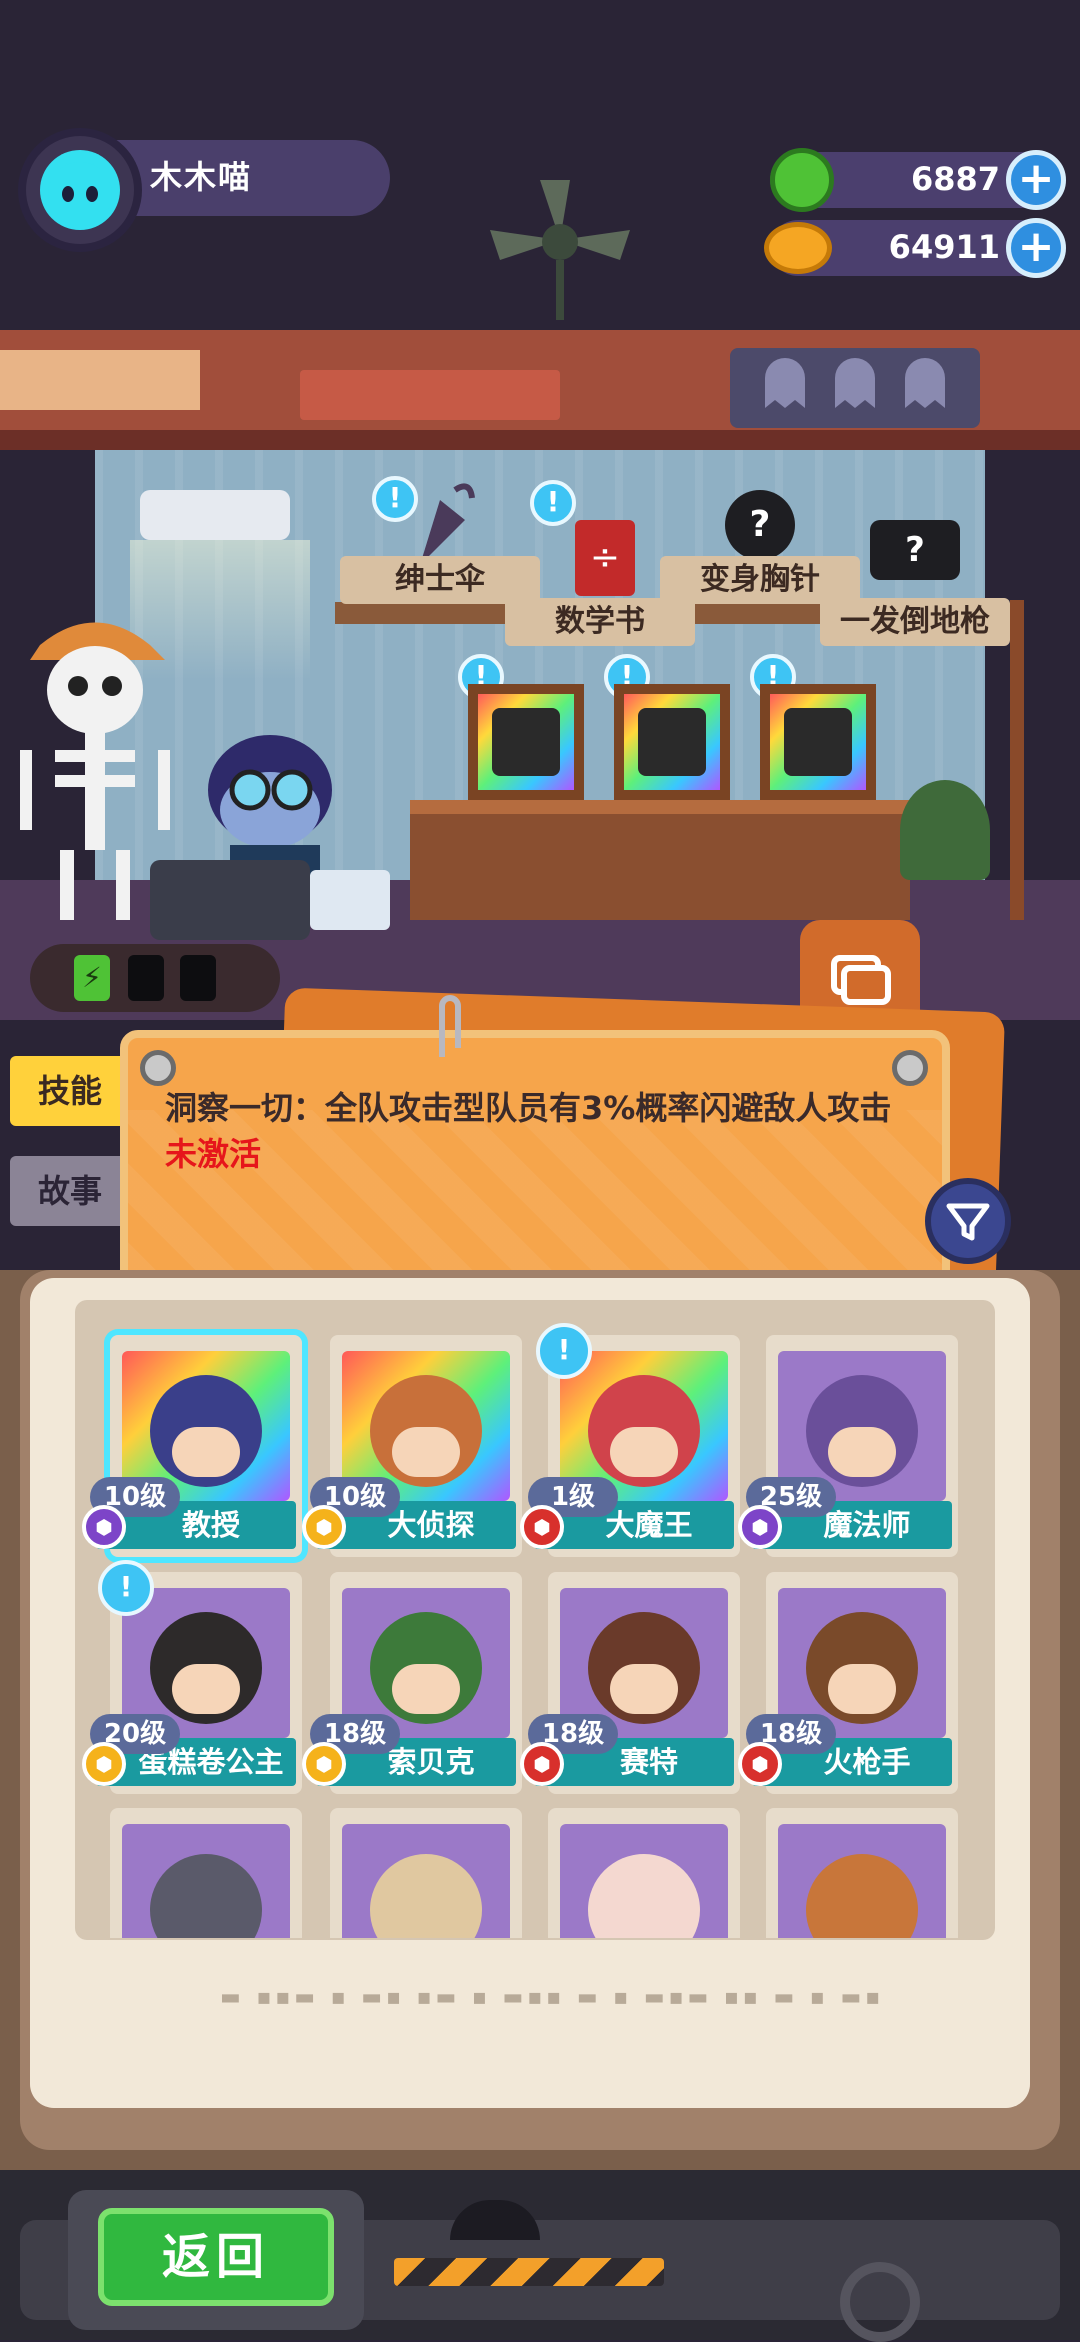 This screenshot has width=1080, height=2342. What do you see at coordinates (201, 177) in the screenshot?
I see `player-name: 木木喵` at bounding box center [201, 177].